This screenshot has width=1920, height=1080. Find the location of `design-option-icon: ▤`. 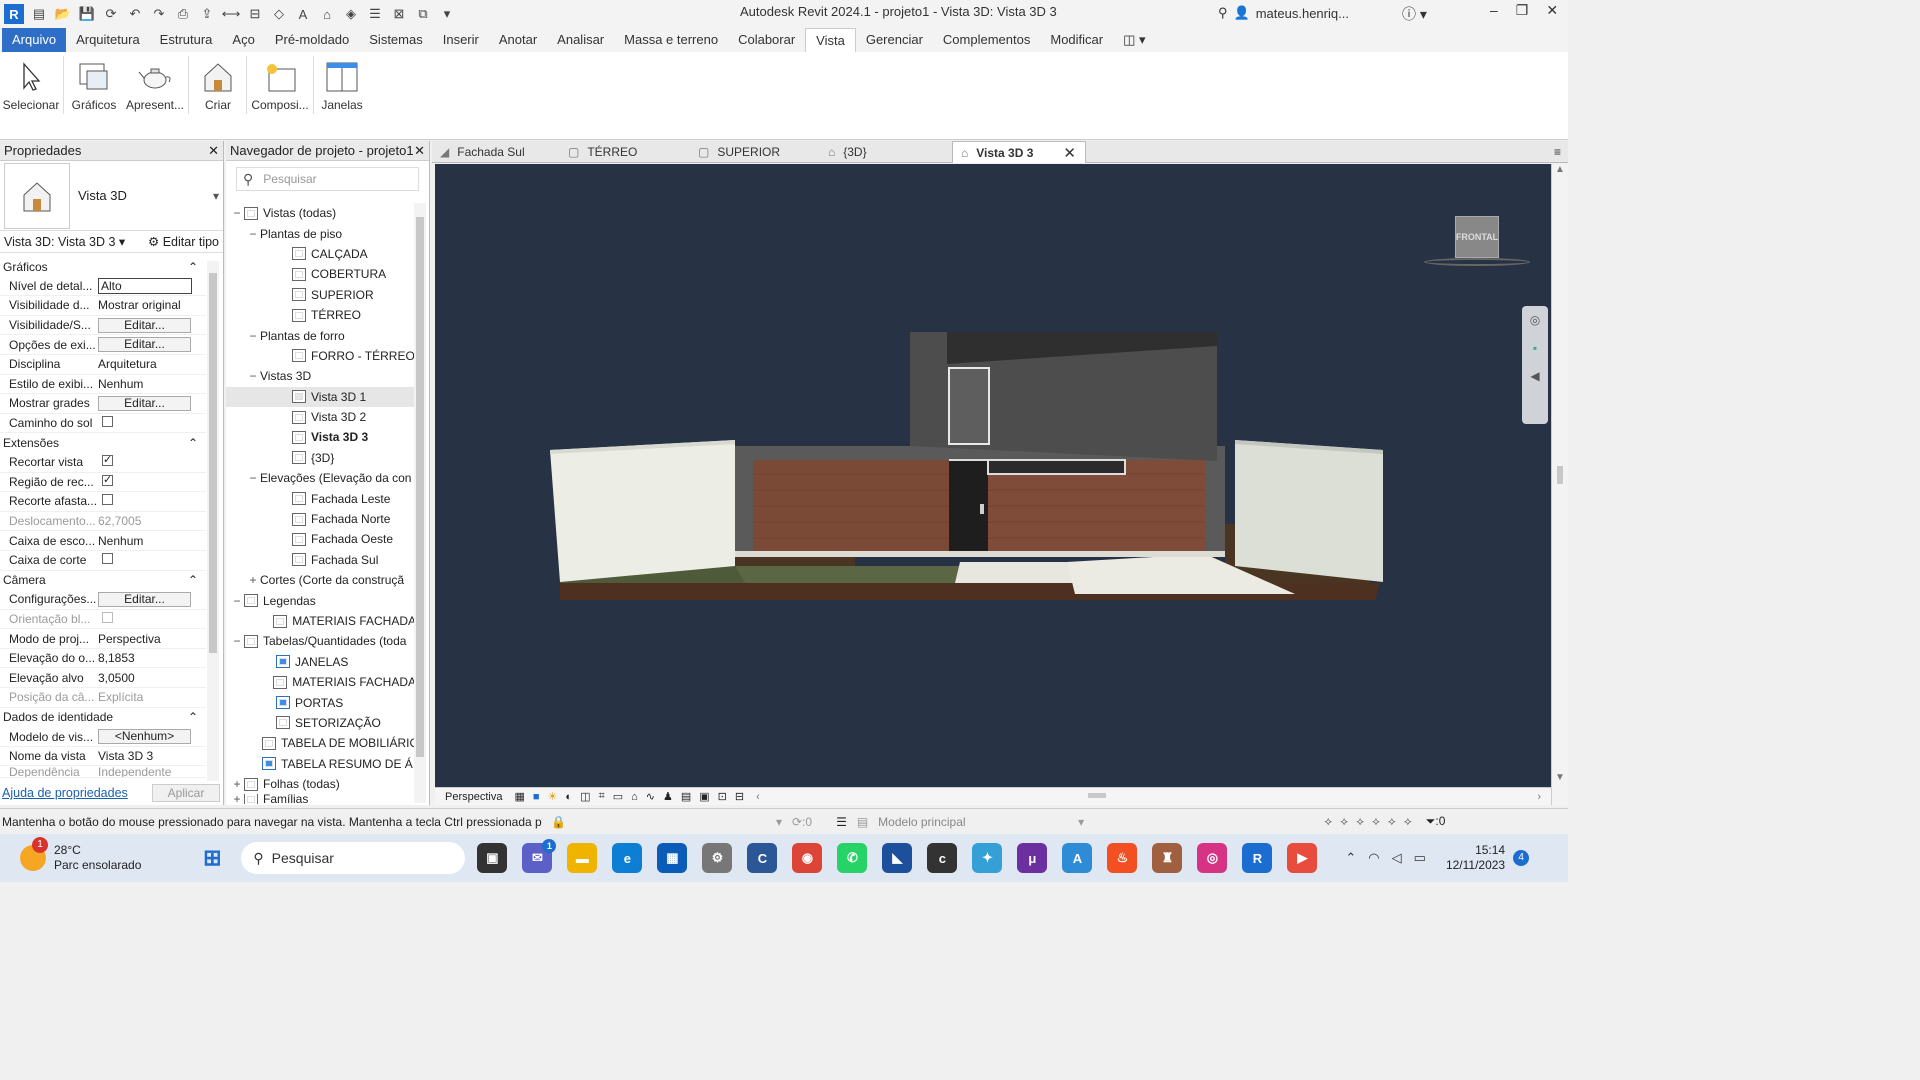

design-option-icon: ▤ is located at coordinates (862, 822).